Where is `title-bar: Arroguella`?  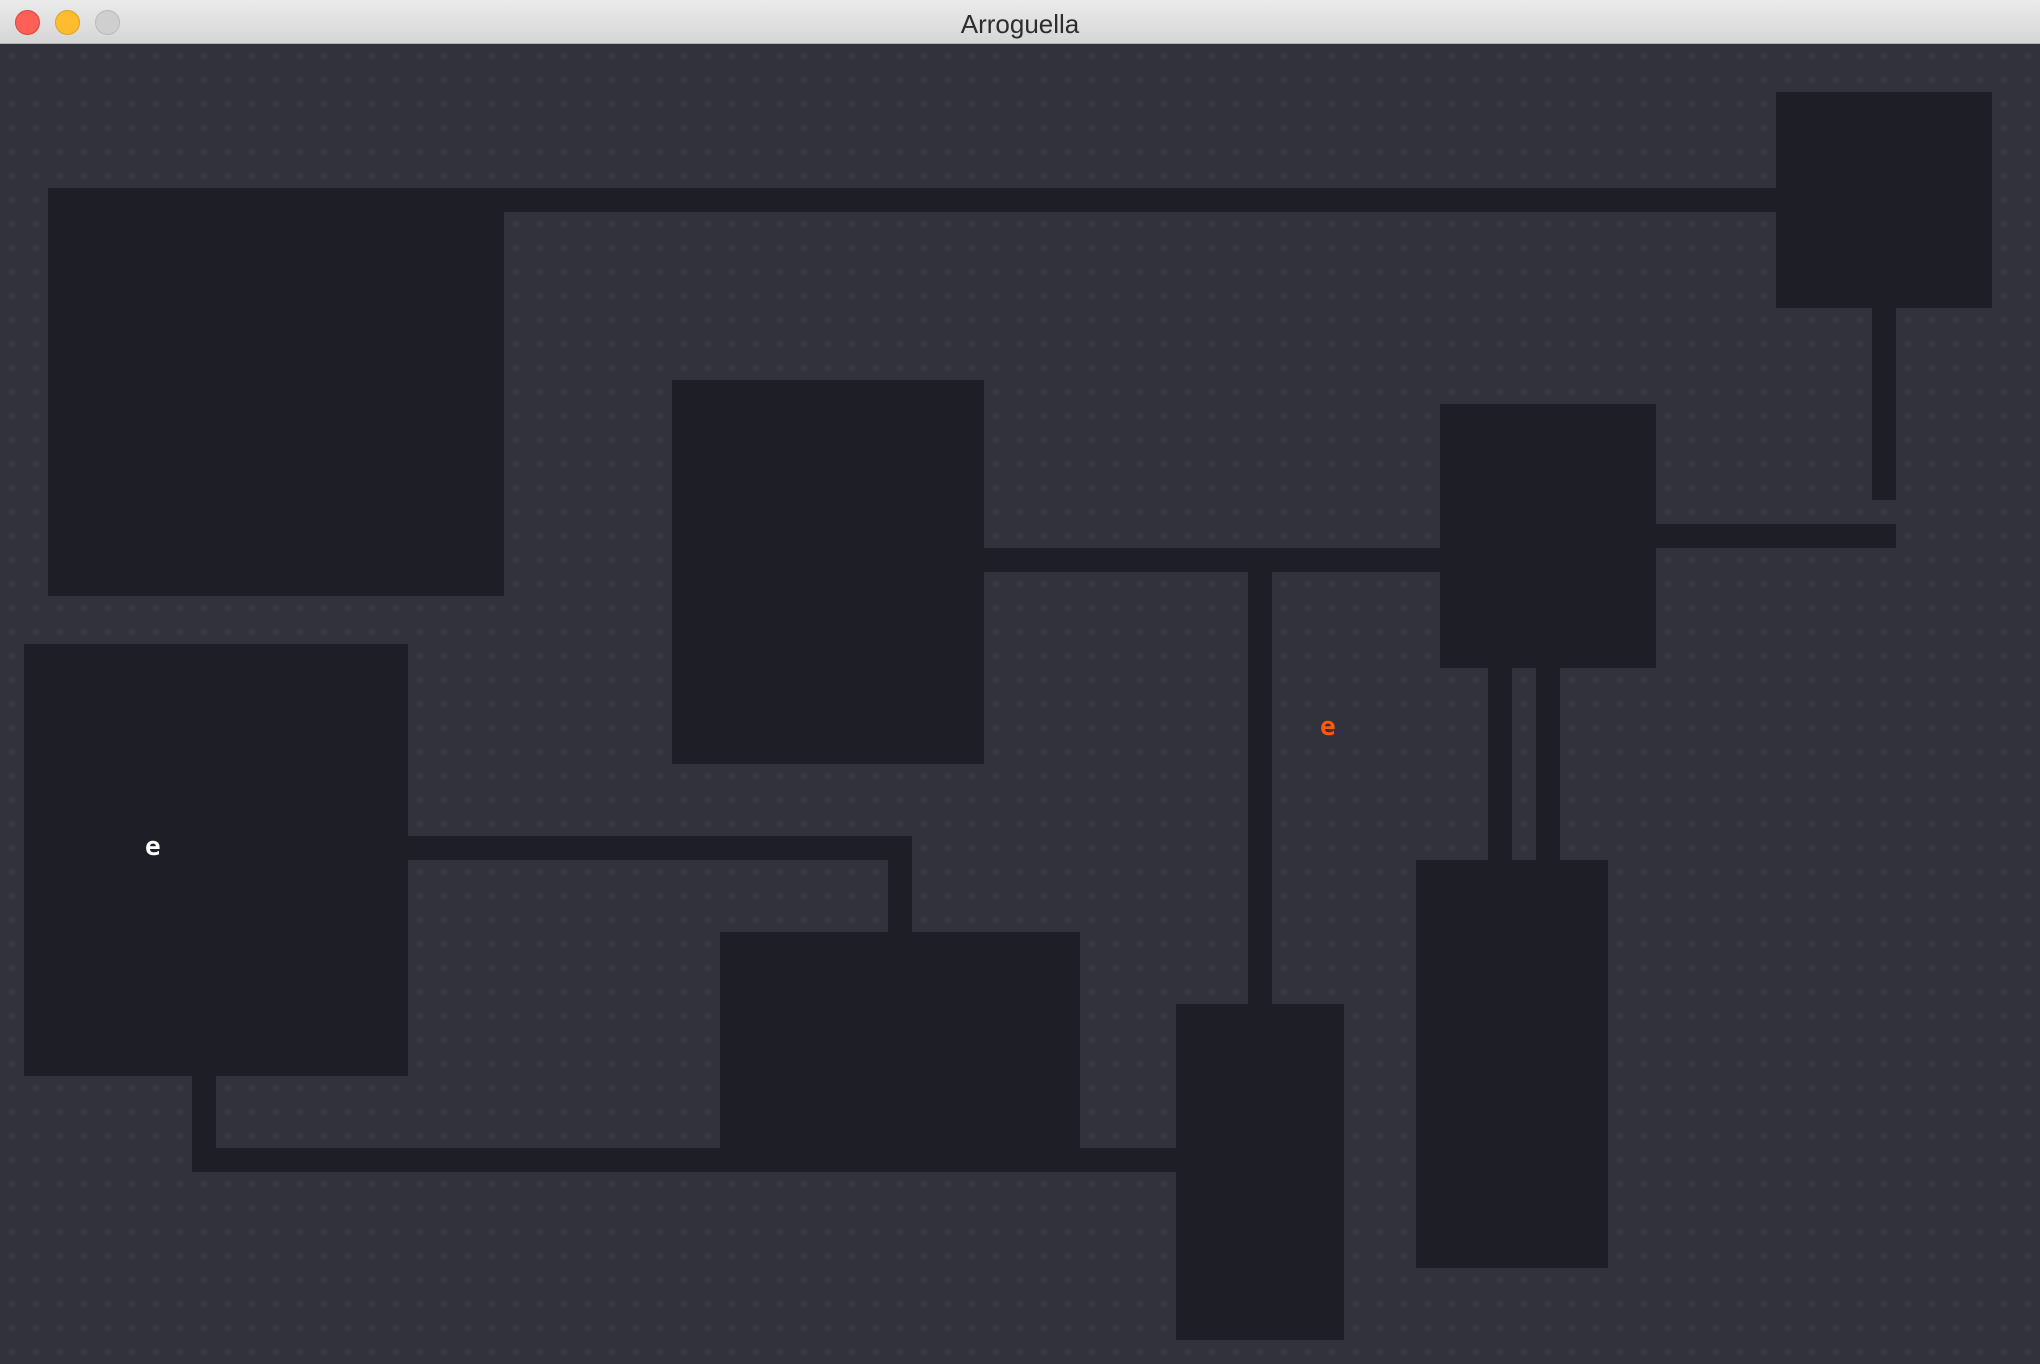
title-bar: Arroguella is located at coordinates (1020, 22).